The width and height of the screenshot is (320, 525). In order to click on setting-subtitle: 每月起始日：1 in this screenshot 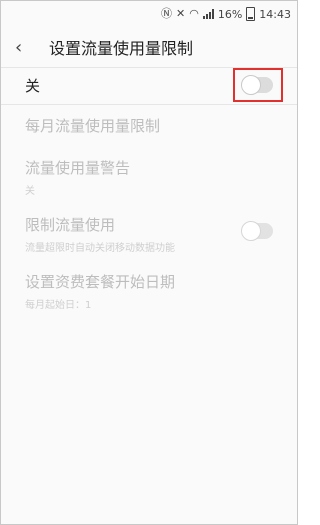, I will do `click(58, 305)`.